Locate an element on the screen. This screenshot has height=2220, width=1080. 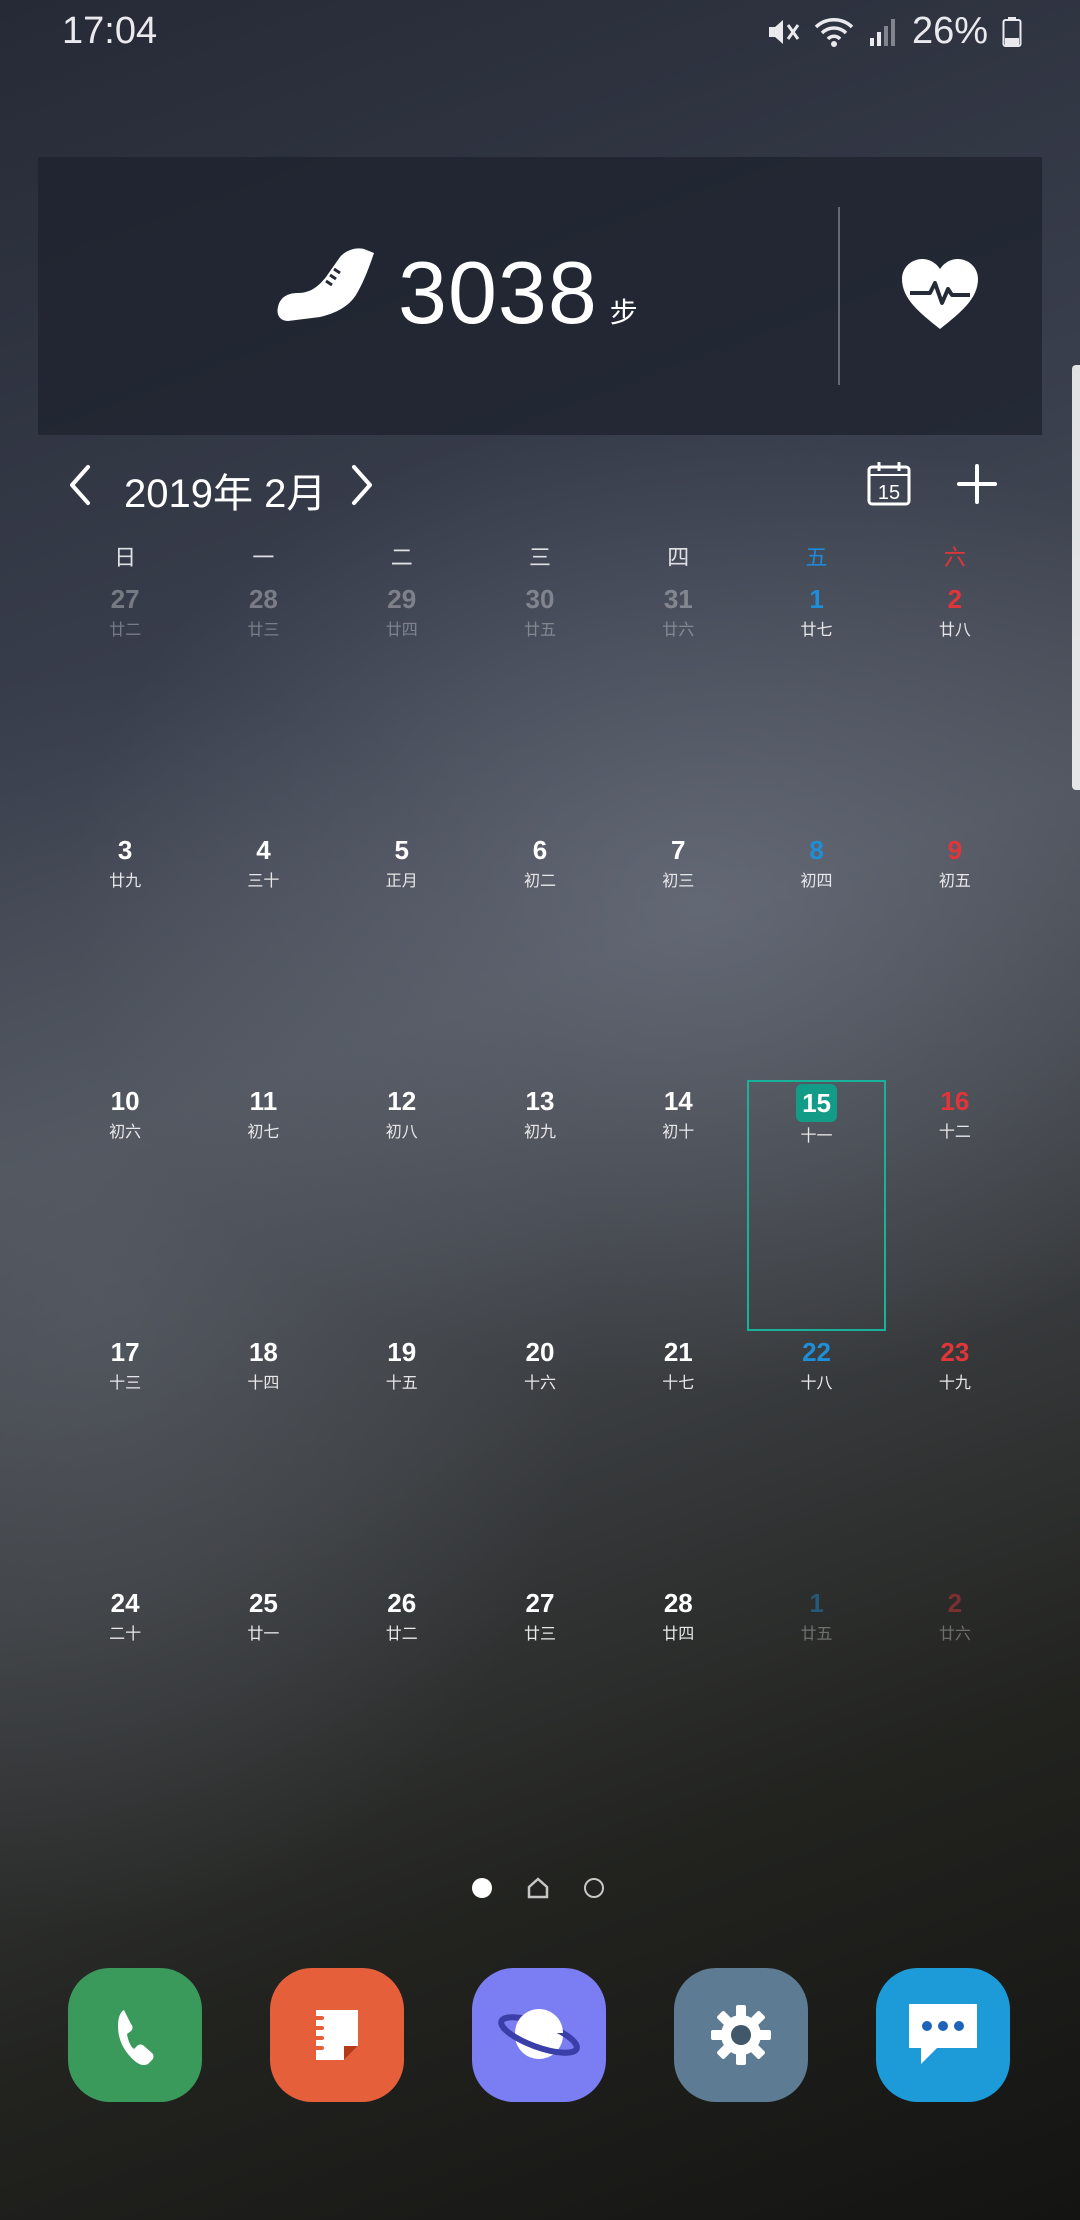
status-bar: 17:04 26% is located at coordinates (540, 32).